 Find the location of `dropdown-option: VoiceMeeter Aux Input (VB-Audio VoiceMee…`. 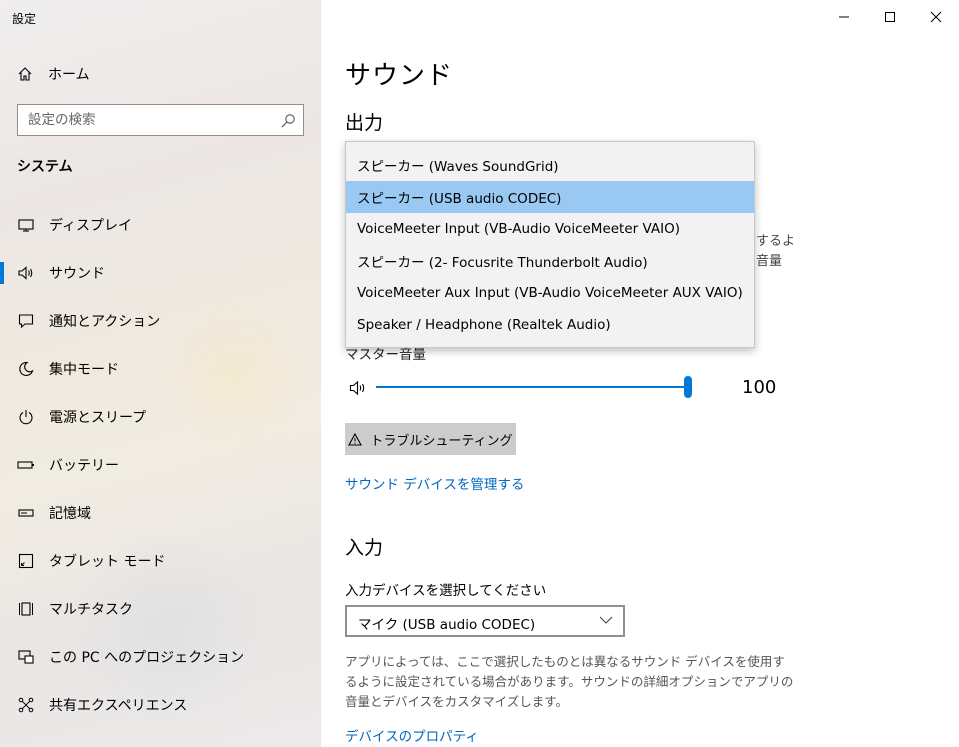

dropdown-option: VoiceMeeter Aux Input (VB-Audio VoiceMee… is located at coordinates (550, 293).